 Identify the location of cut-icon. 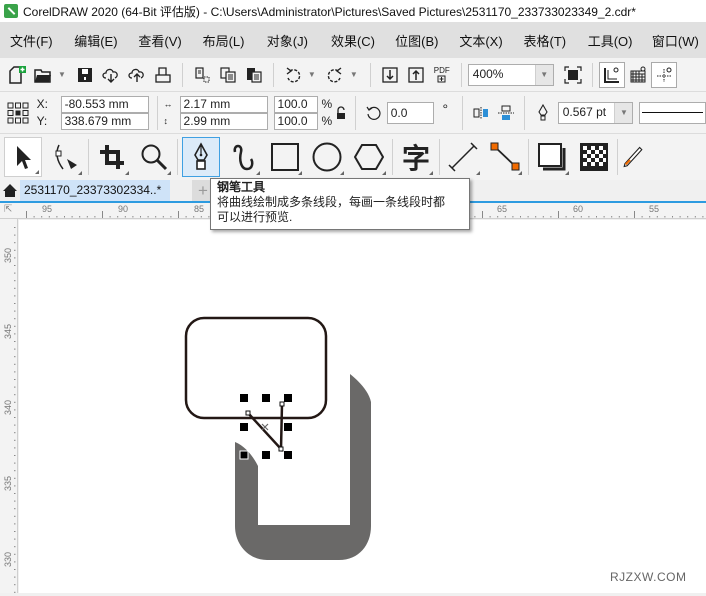
(202, 75).